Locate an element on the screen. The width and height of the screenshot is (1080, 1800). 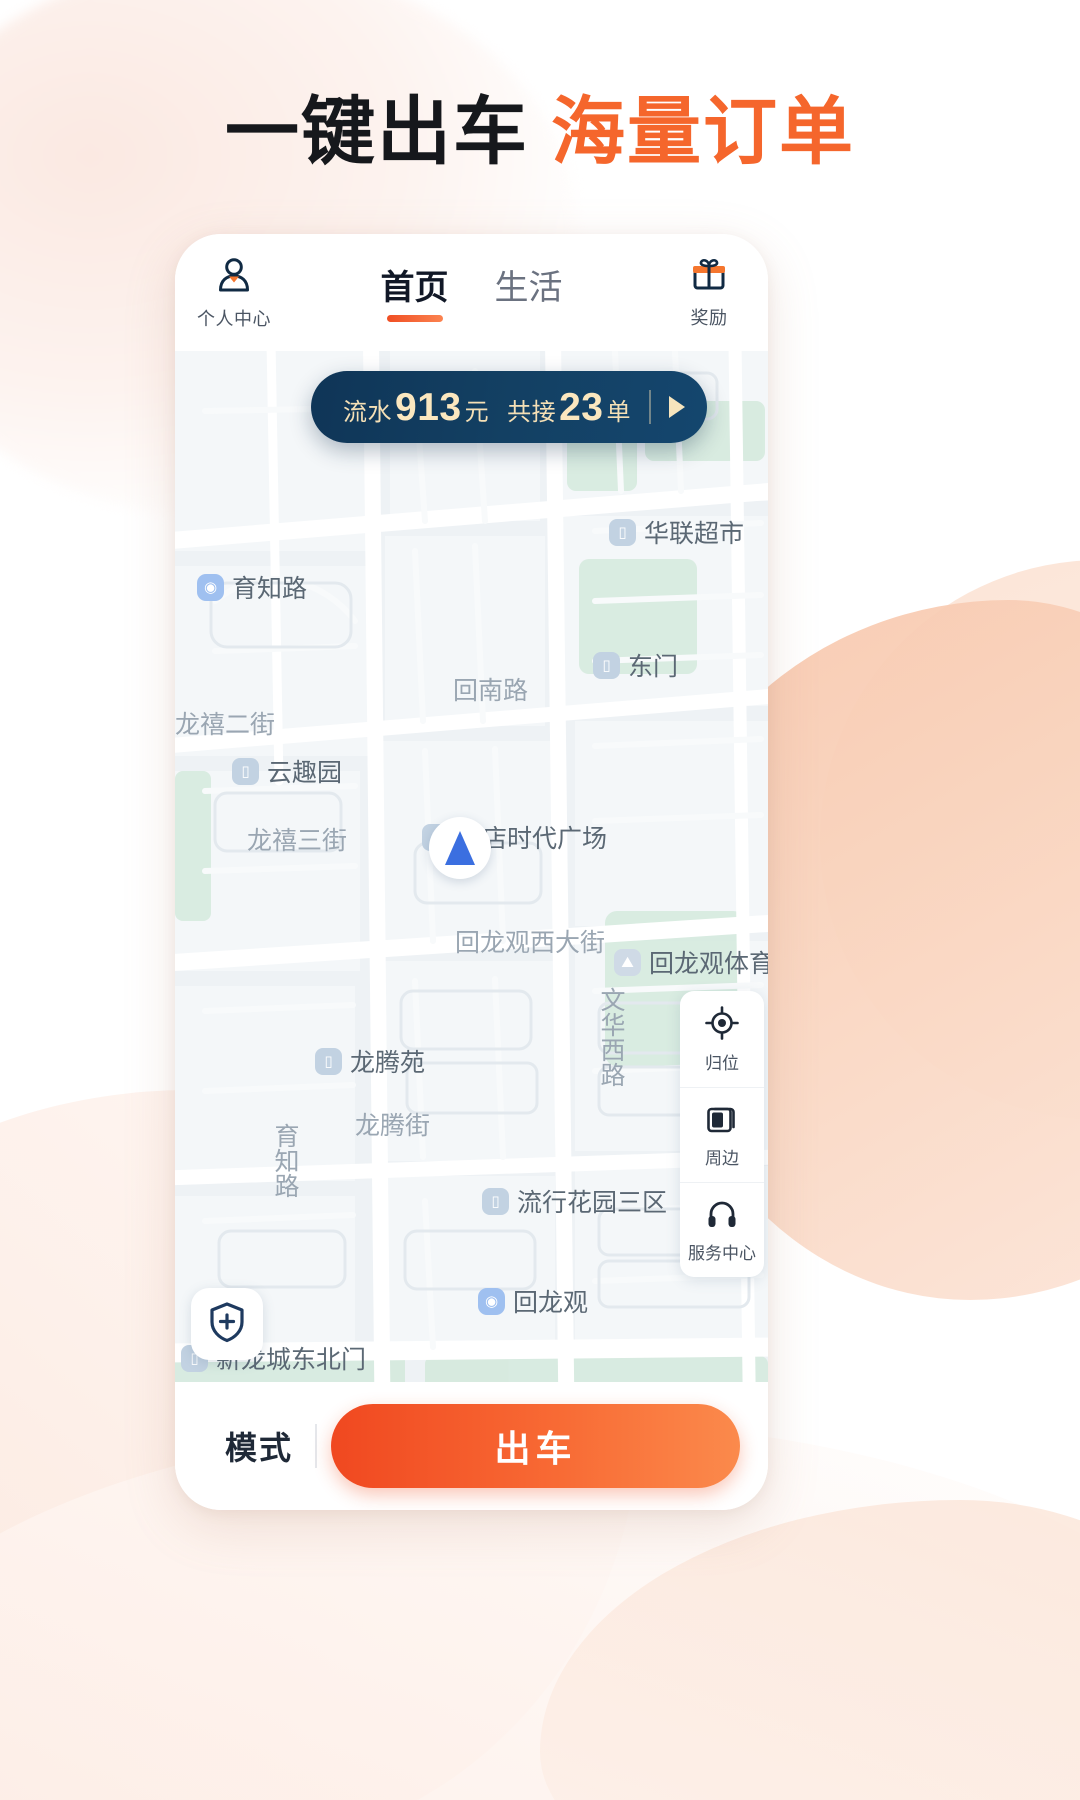
page-headline: 一键出车 海量订单 is located at coordinates (540, 125).